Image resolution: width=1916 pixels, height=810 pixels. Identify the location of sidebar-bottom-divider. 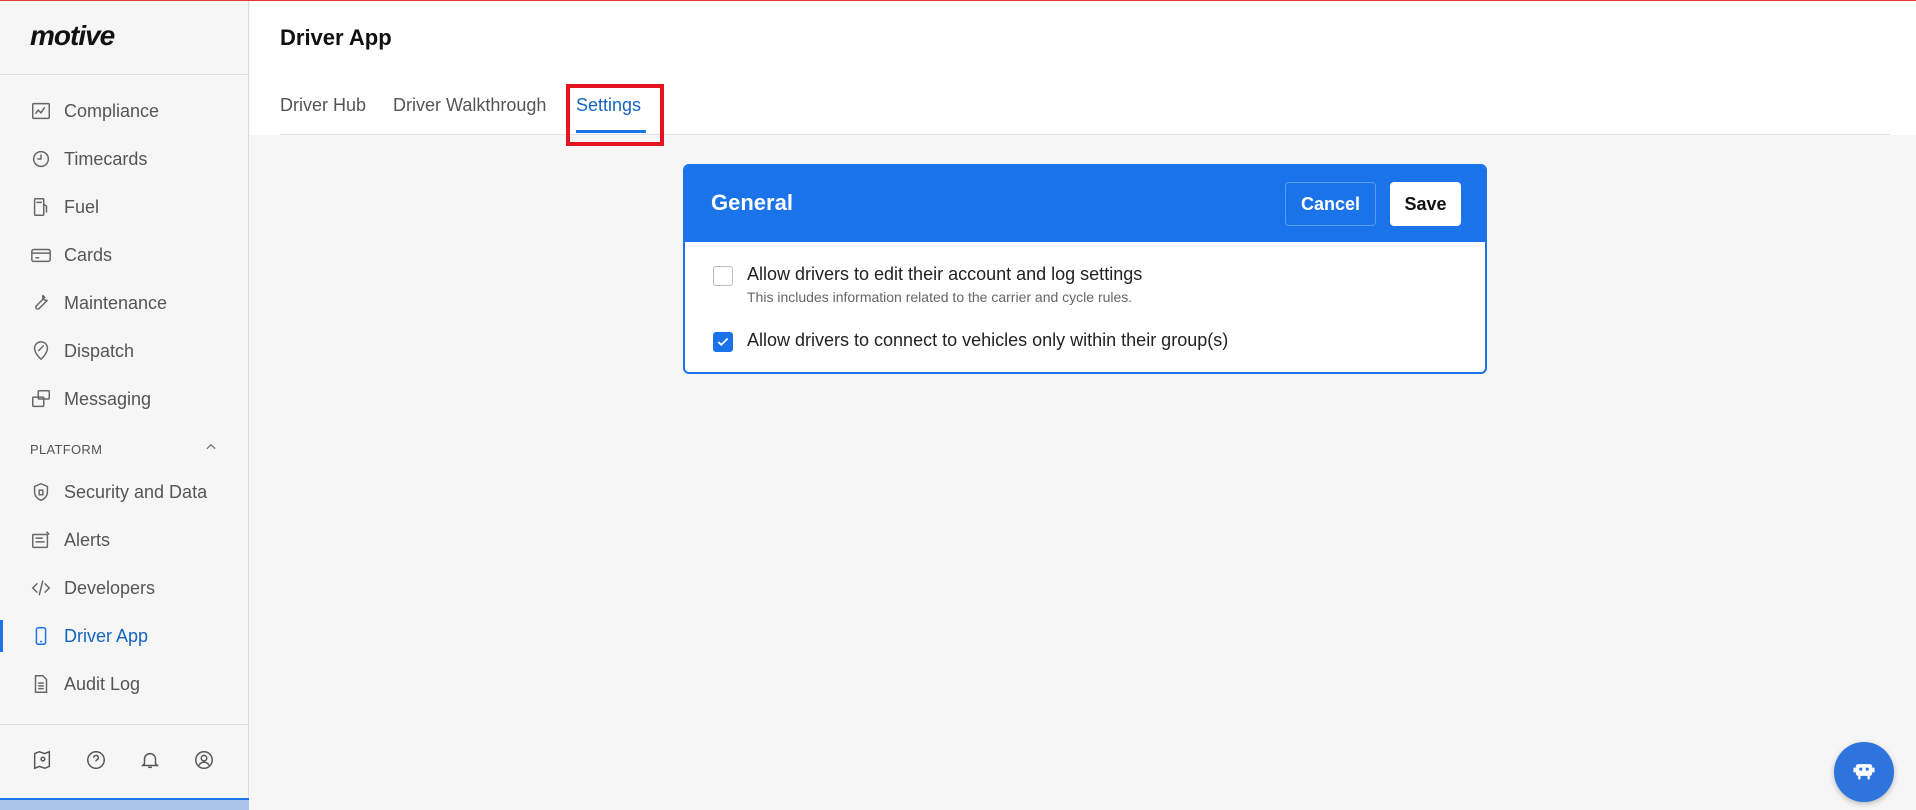
(124, 724).